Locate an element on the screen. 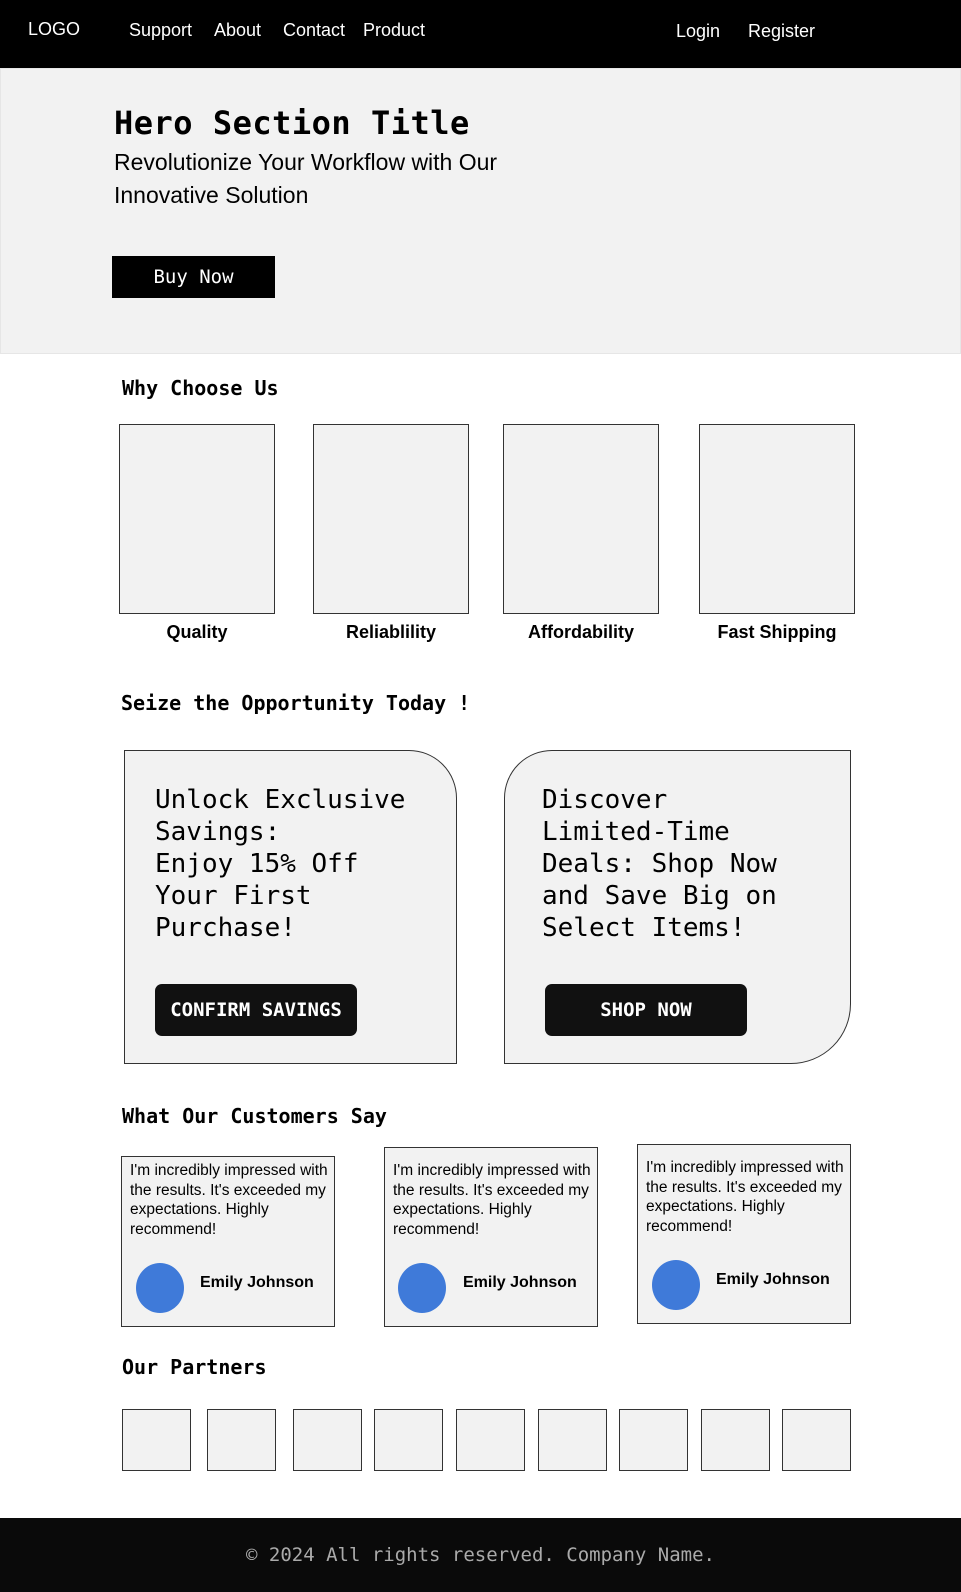 This screenshot has height=1592, width=961. login-link: Login is located at coordinates (698, 31).